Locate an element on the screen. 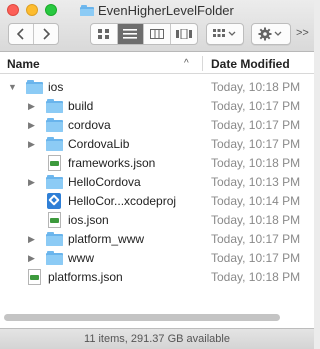 The height and width of the screenshot is (349, 320). status-bar: 11 items, 291.37 GB available is located at coordinates (157, 338).